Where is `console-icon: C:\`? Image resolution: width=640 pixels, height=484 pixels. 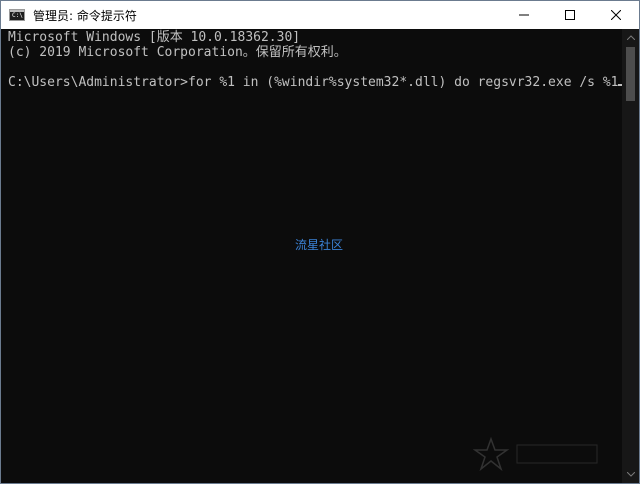
console-icon: C:\ is located at coordinates (17, 15).